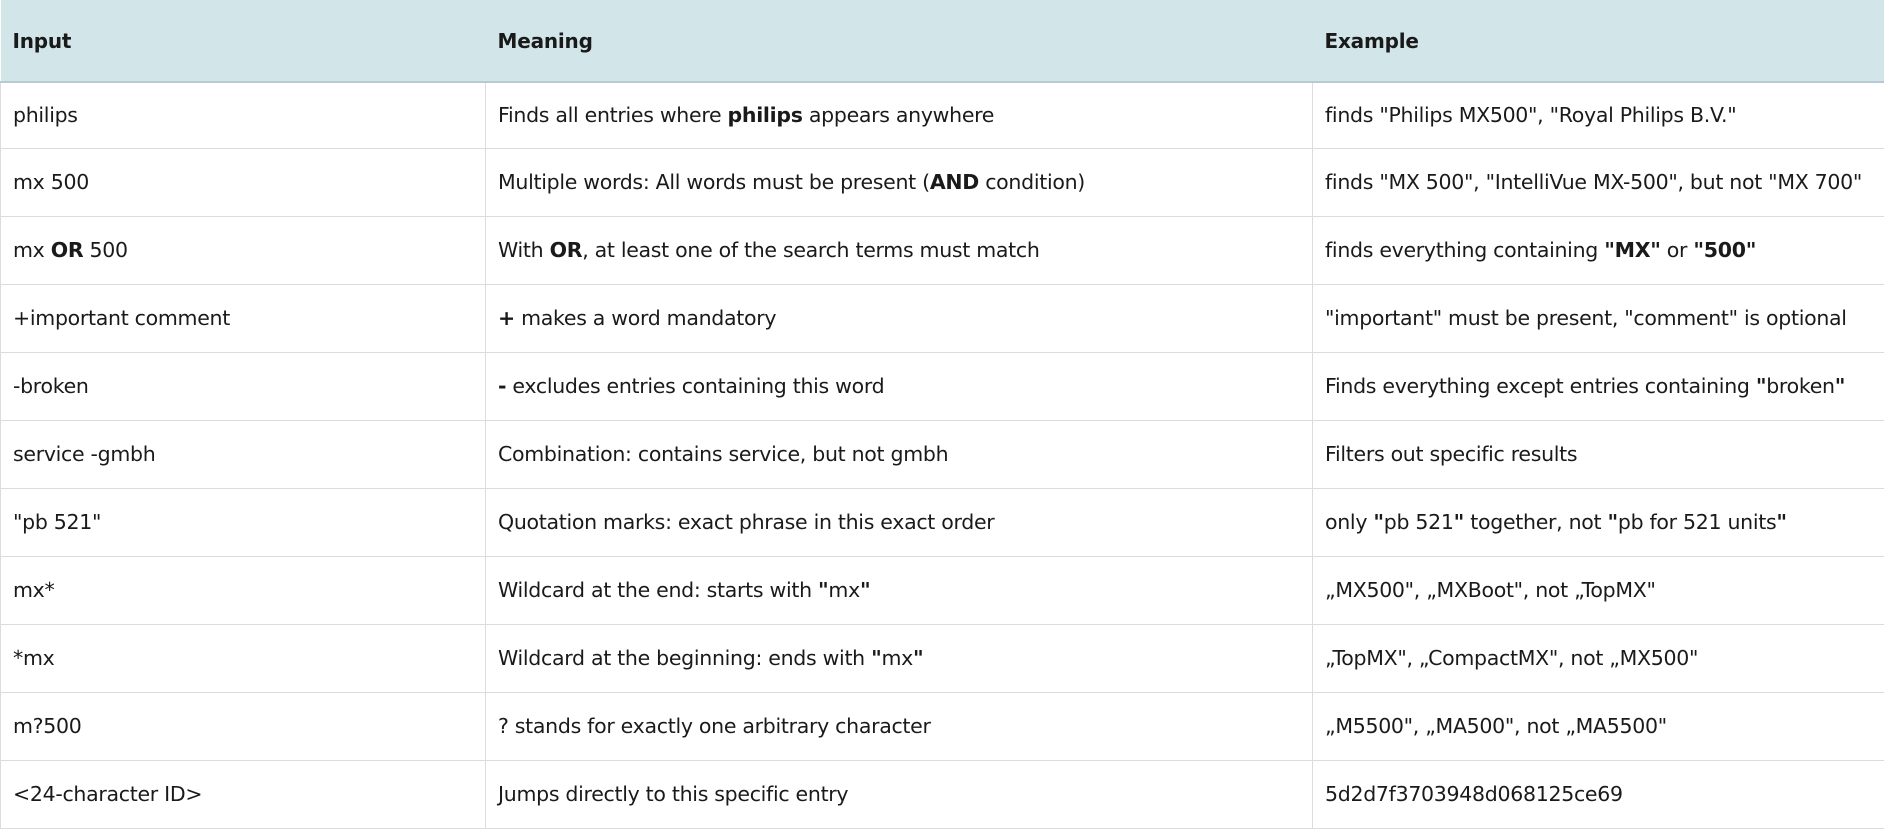  What do you see at coordinates (566, 250) in the screenshot?
I see `cell-text-bold: OR` at bounding box center [566, 250].